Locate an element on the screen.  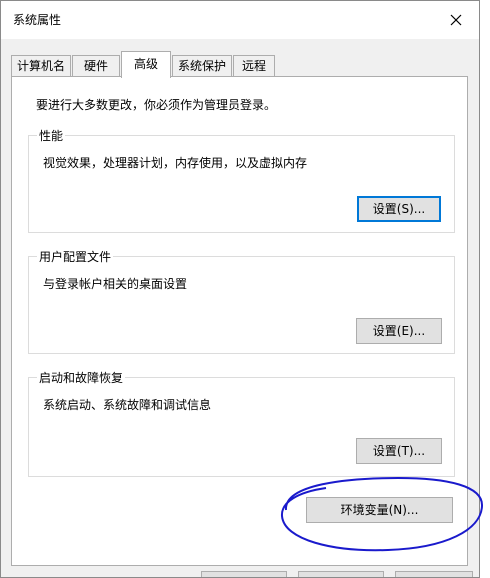
title-bar: 系统属性 is located at coordinates (240, 20).